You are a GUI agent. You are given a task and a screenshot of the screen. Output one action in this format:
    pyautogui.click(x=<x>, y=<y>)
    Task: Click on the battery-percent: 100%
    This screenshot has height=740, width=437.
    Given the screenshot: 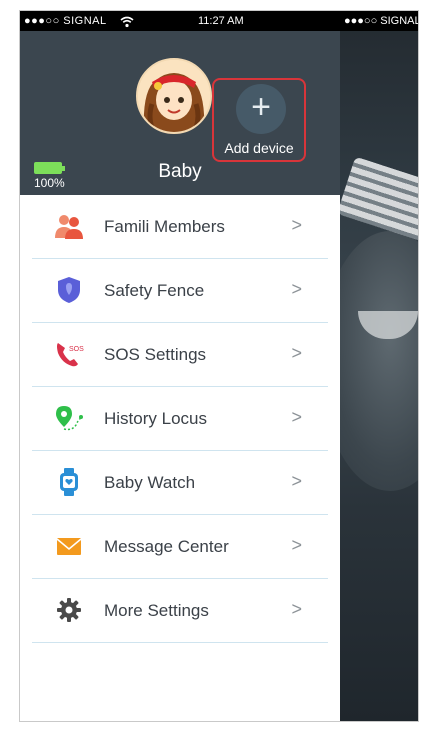 What is the action you would take?
    pyautogui.click(x=49, y=183)
    